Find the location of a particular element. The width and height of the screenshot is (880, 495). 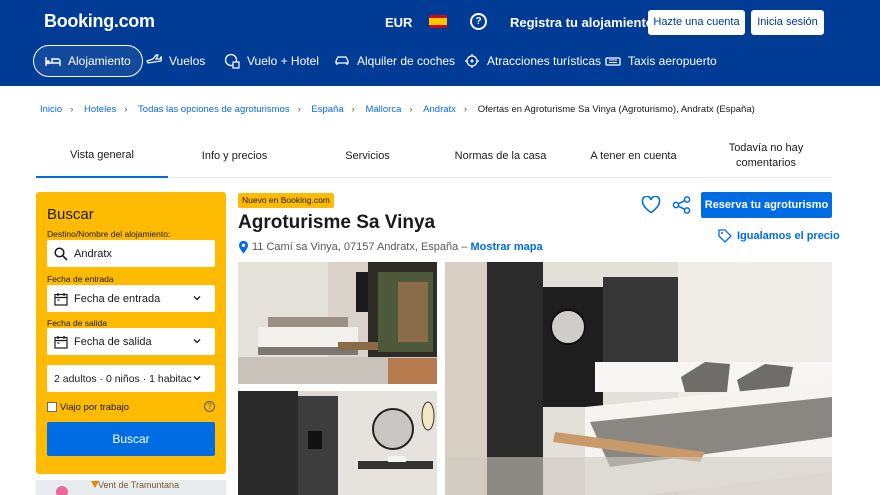

plane-hotel-icon is located at coordinates (232, 61).